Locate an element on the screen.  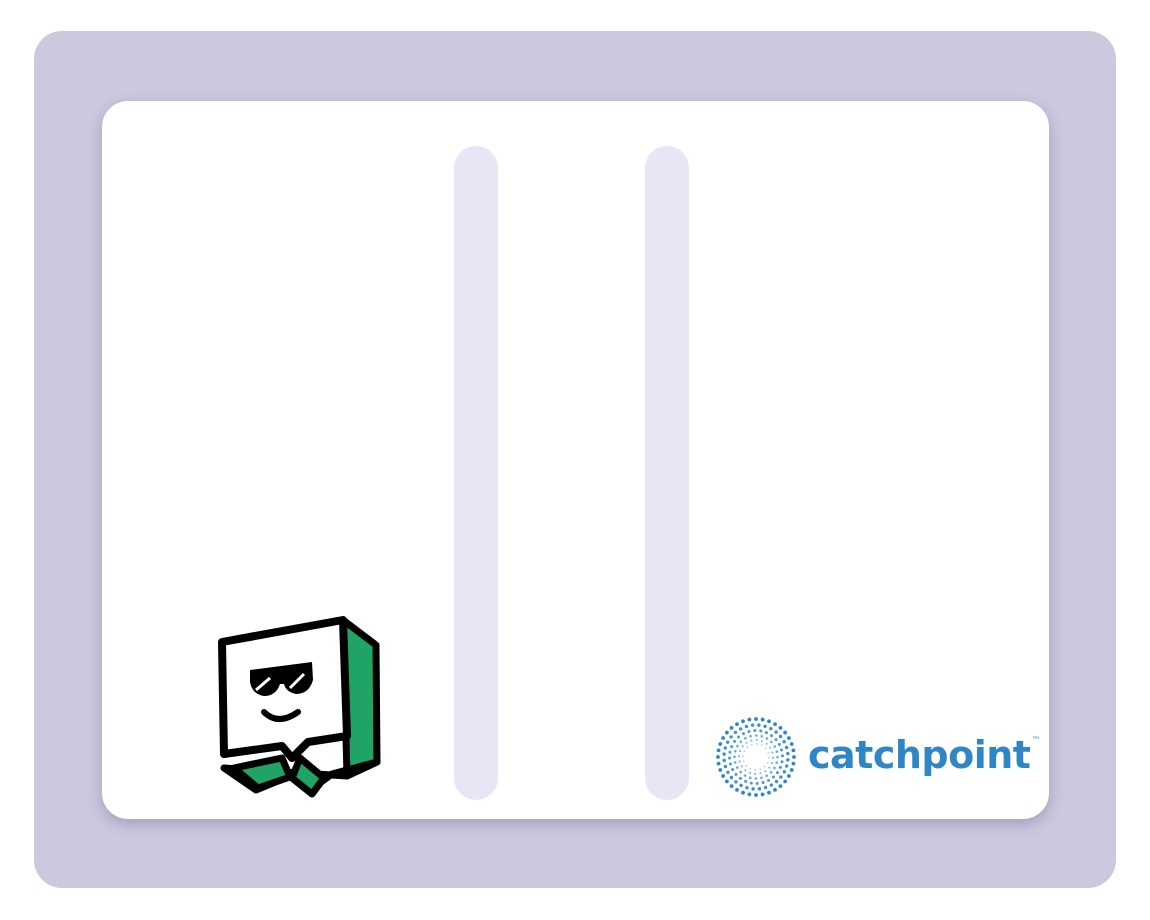
mascot-logo is located at coordinates (299, 705).